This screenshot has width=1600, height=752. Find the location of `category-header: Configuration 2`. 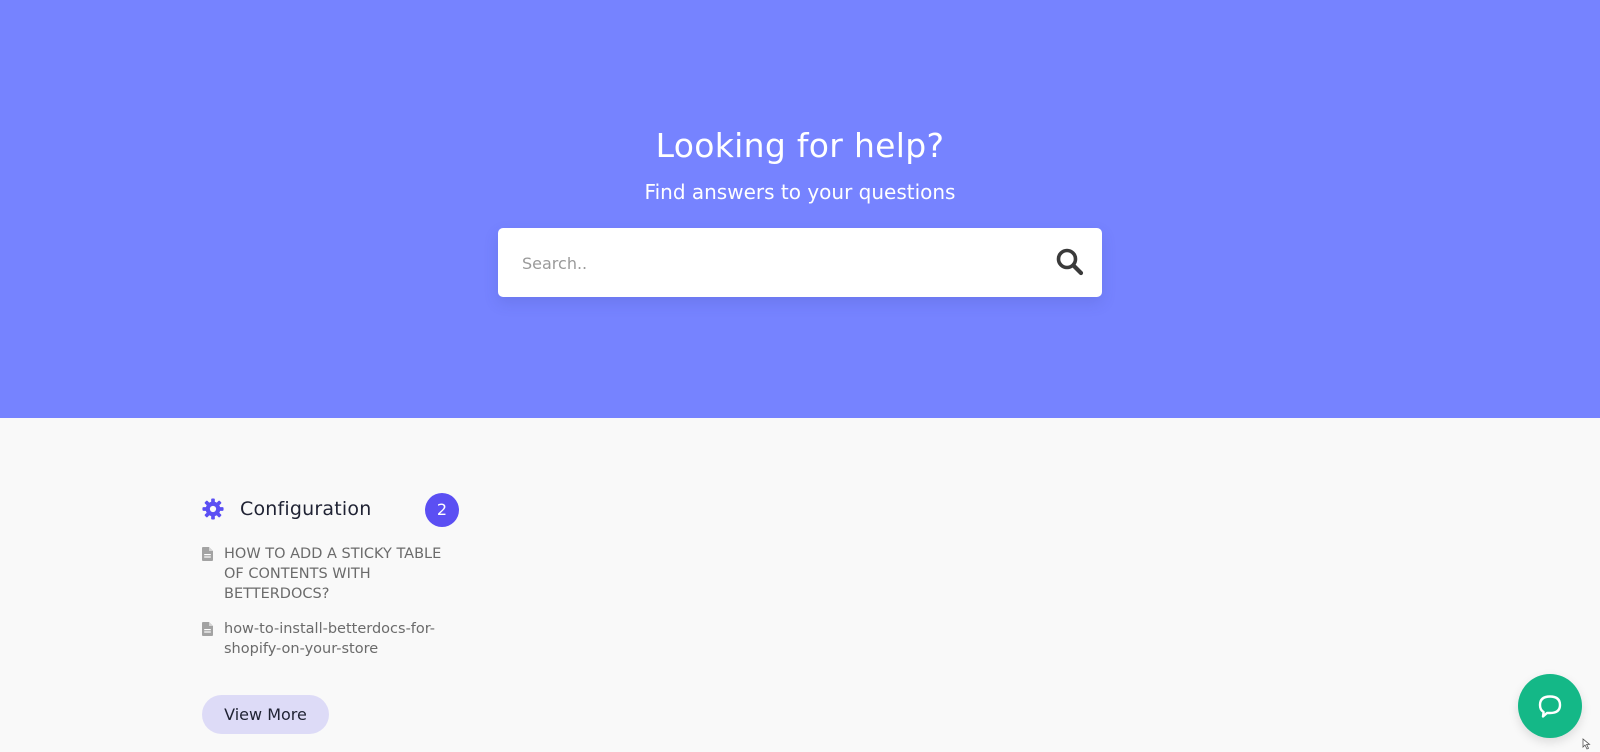

category-header: Configuration 2 is located at coordinates (333, 510).